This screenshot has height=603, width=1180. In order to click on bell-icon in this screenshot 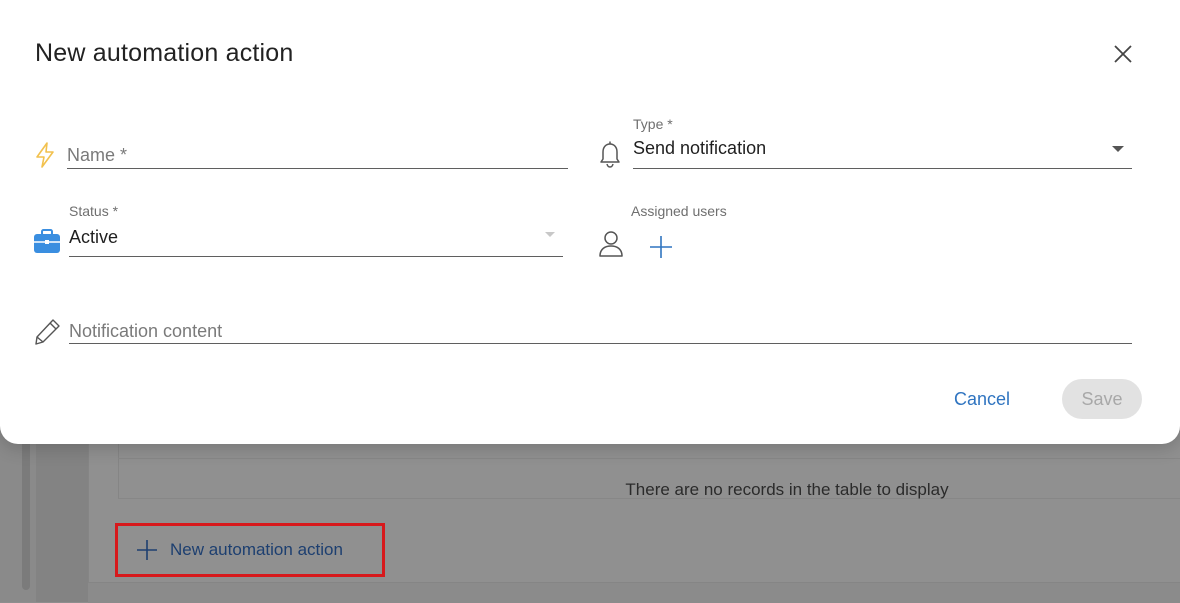, I will do `click(610, 154)`.